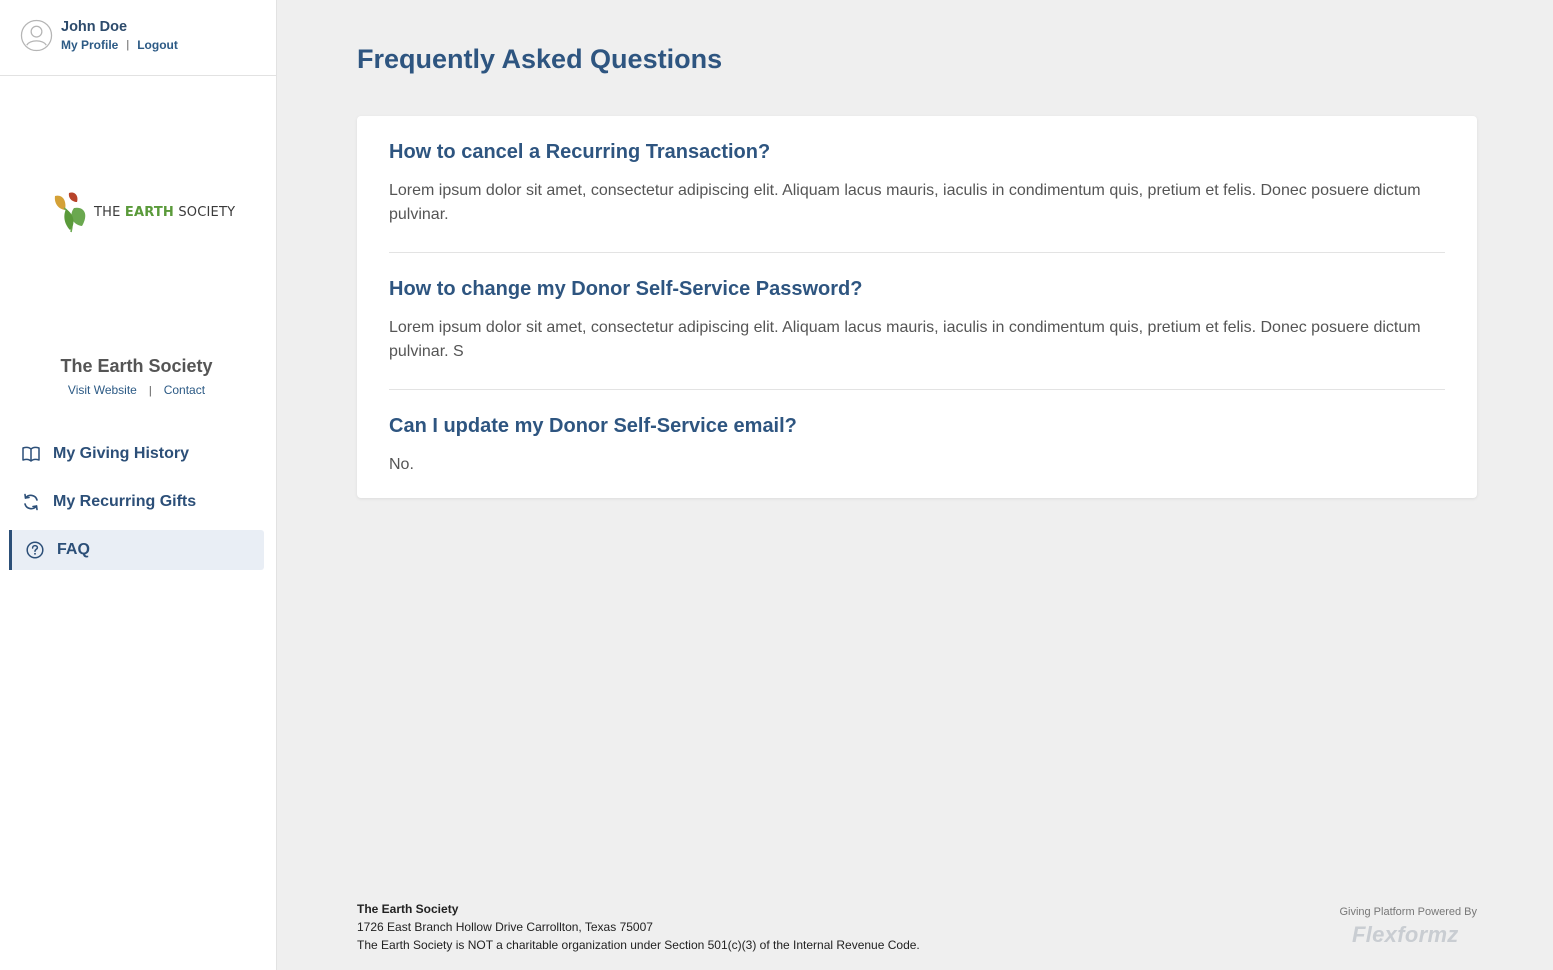 This screenshot has width=1553, height=970. What do you see at coordinates (36, 35) in the screenshot?
I see `user-avatar-icon` at bounding box center [36, 35].